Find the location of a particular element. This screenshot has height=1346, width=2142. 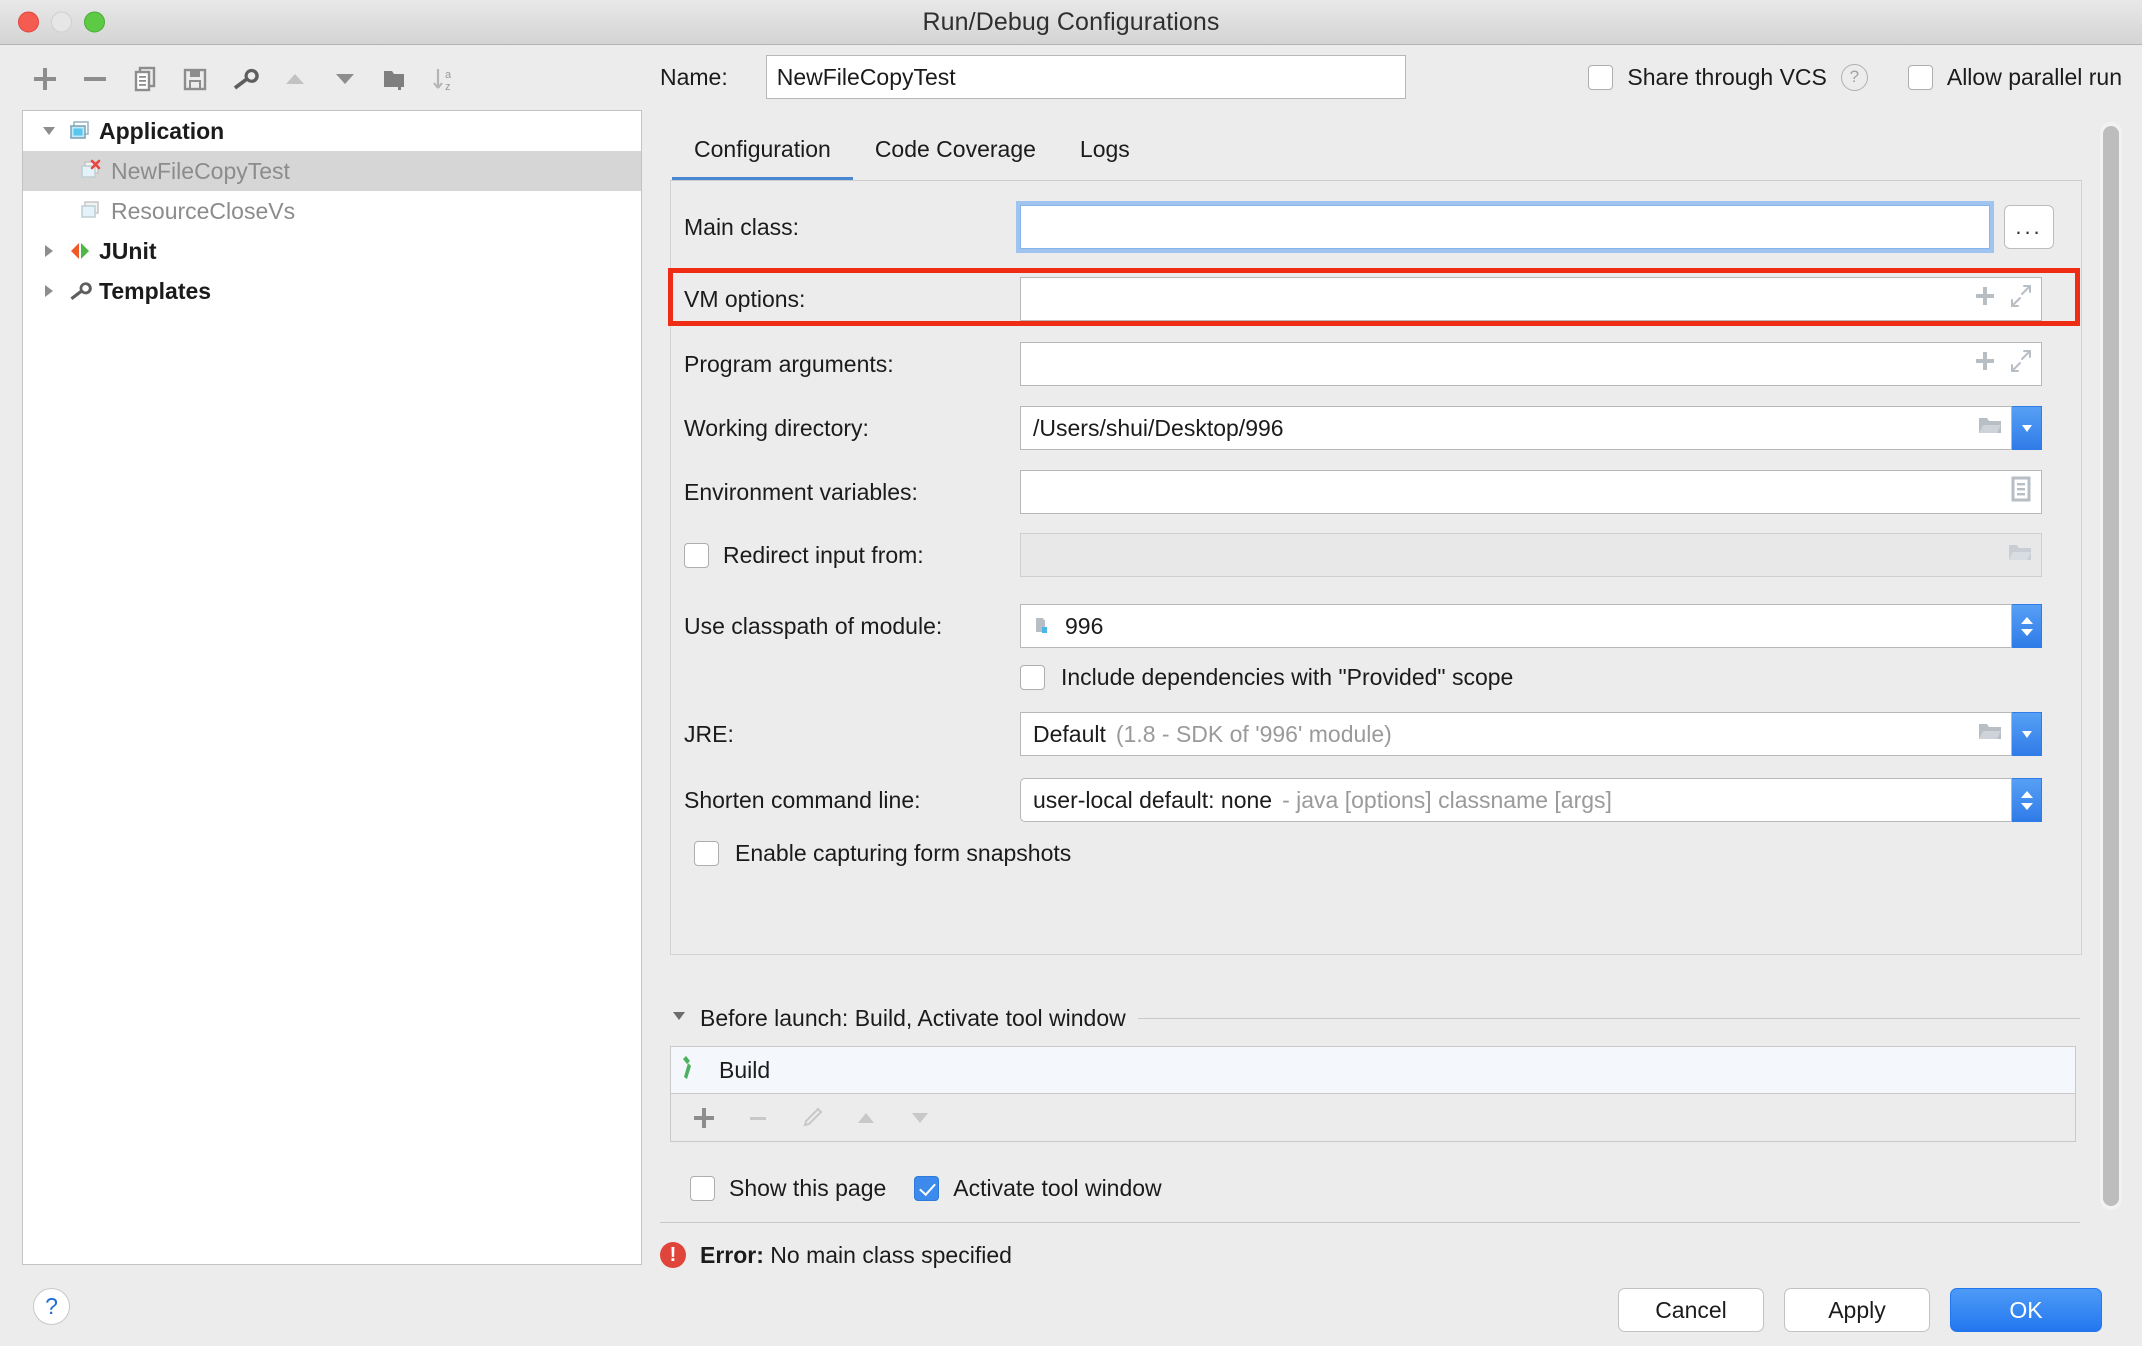

jre-dropdown-button is located at coordinates (2027, 734).